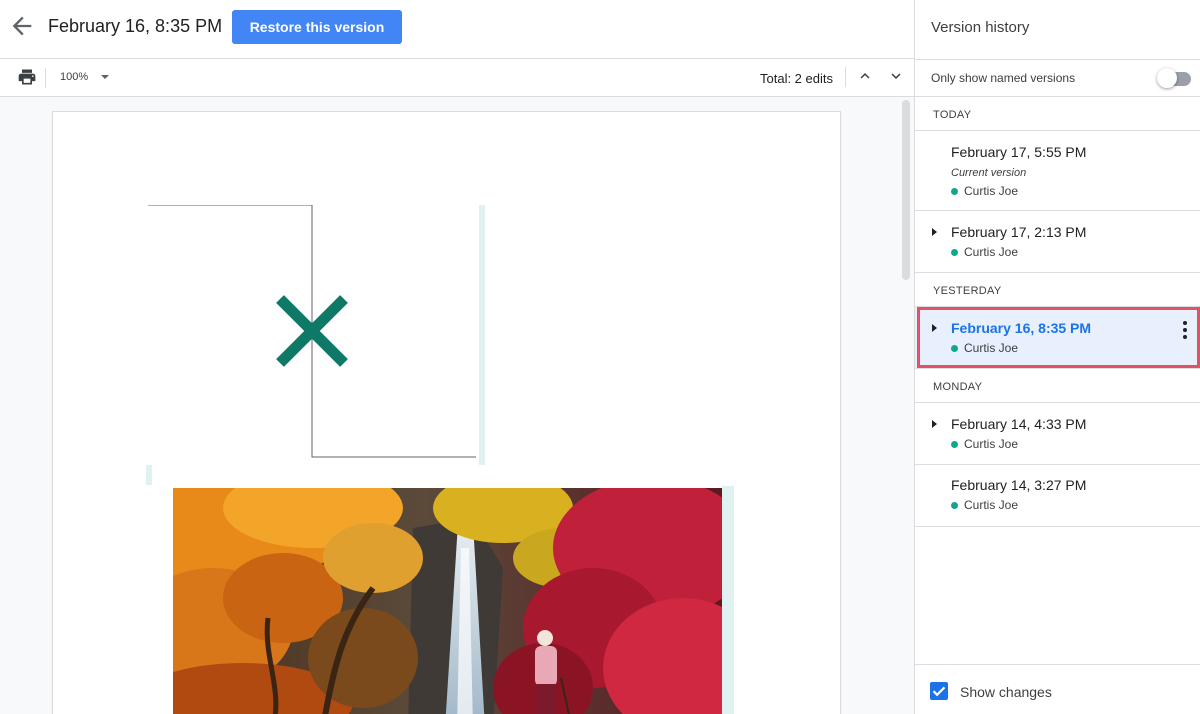 The width and height of the screenshot is (1200, 714). What do you see at coordinates (980, 27) in the screenshot?
I see `panel-title: Version history` at bounding box center [980, 27].